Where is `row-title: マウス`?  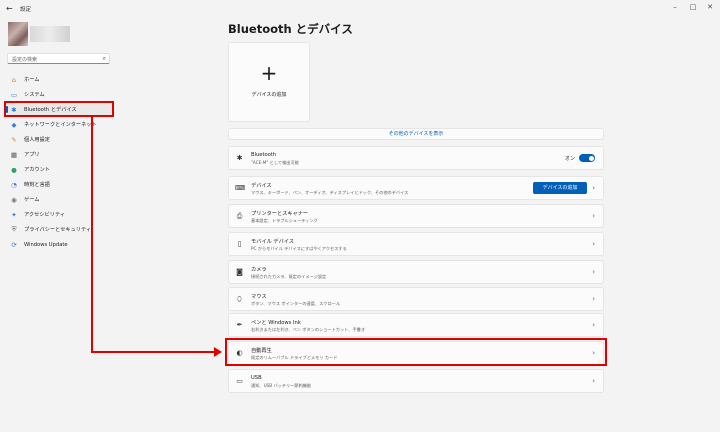 row-title: マウス is located at coordinates (259, 297).